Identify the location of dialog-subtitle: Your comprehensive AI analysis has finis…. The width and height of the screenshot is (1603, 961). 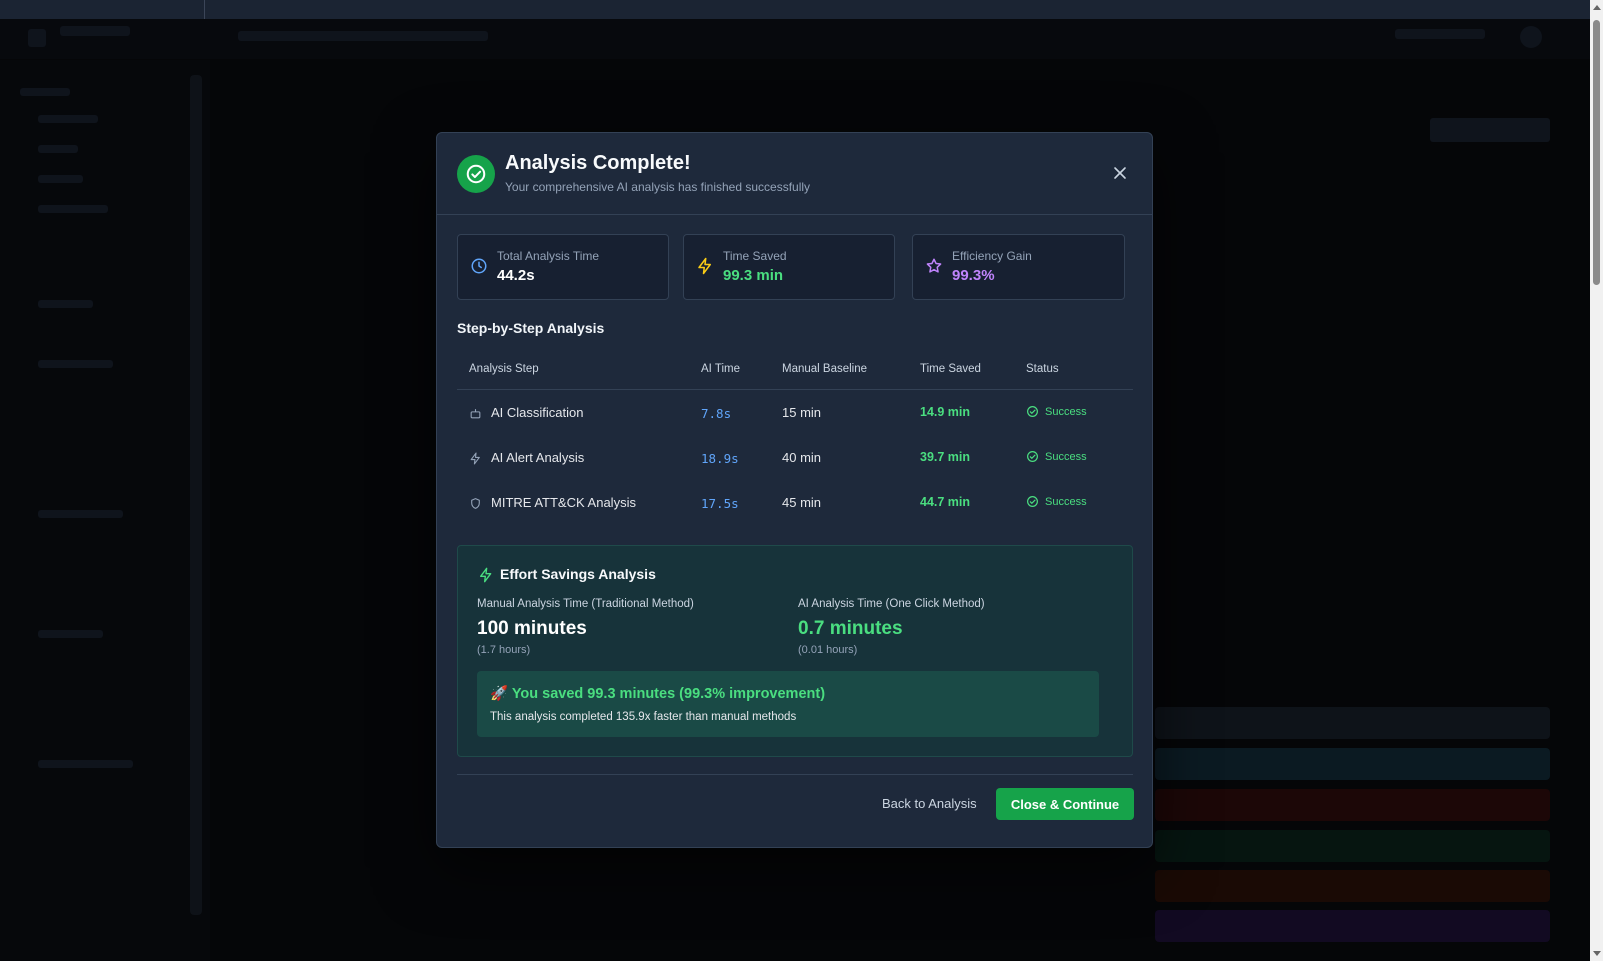
(658, 187).